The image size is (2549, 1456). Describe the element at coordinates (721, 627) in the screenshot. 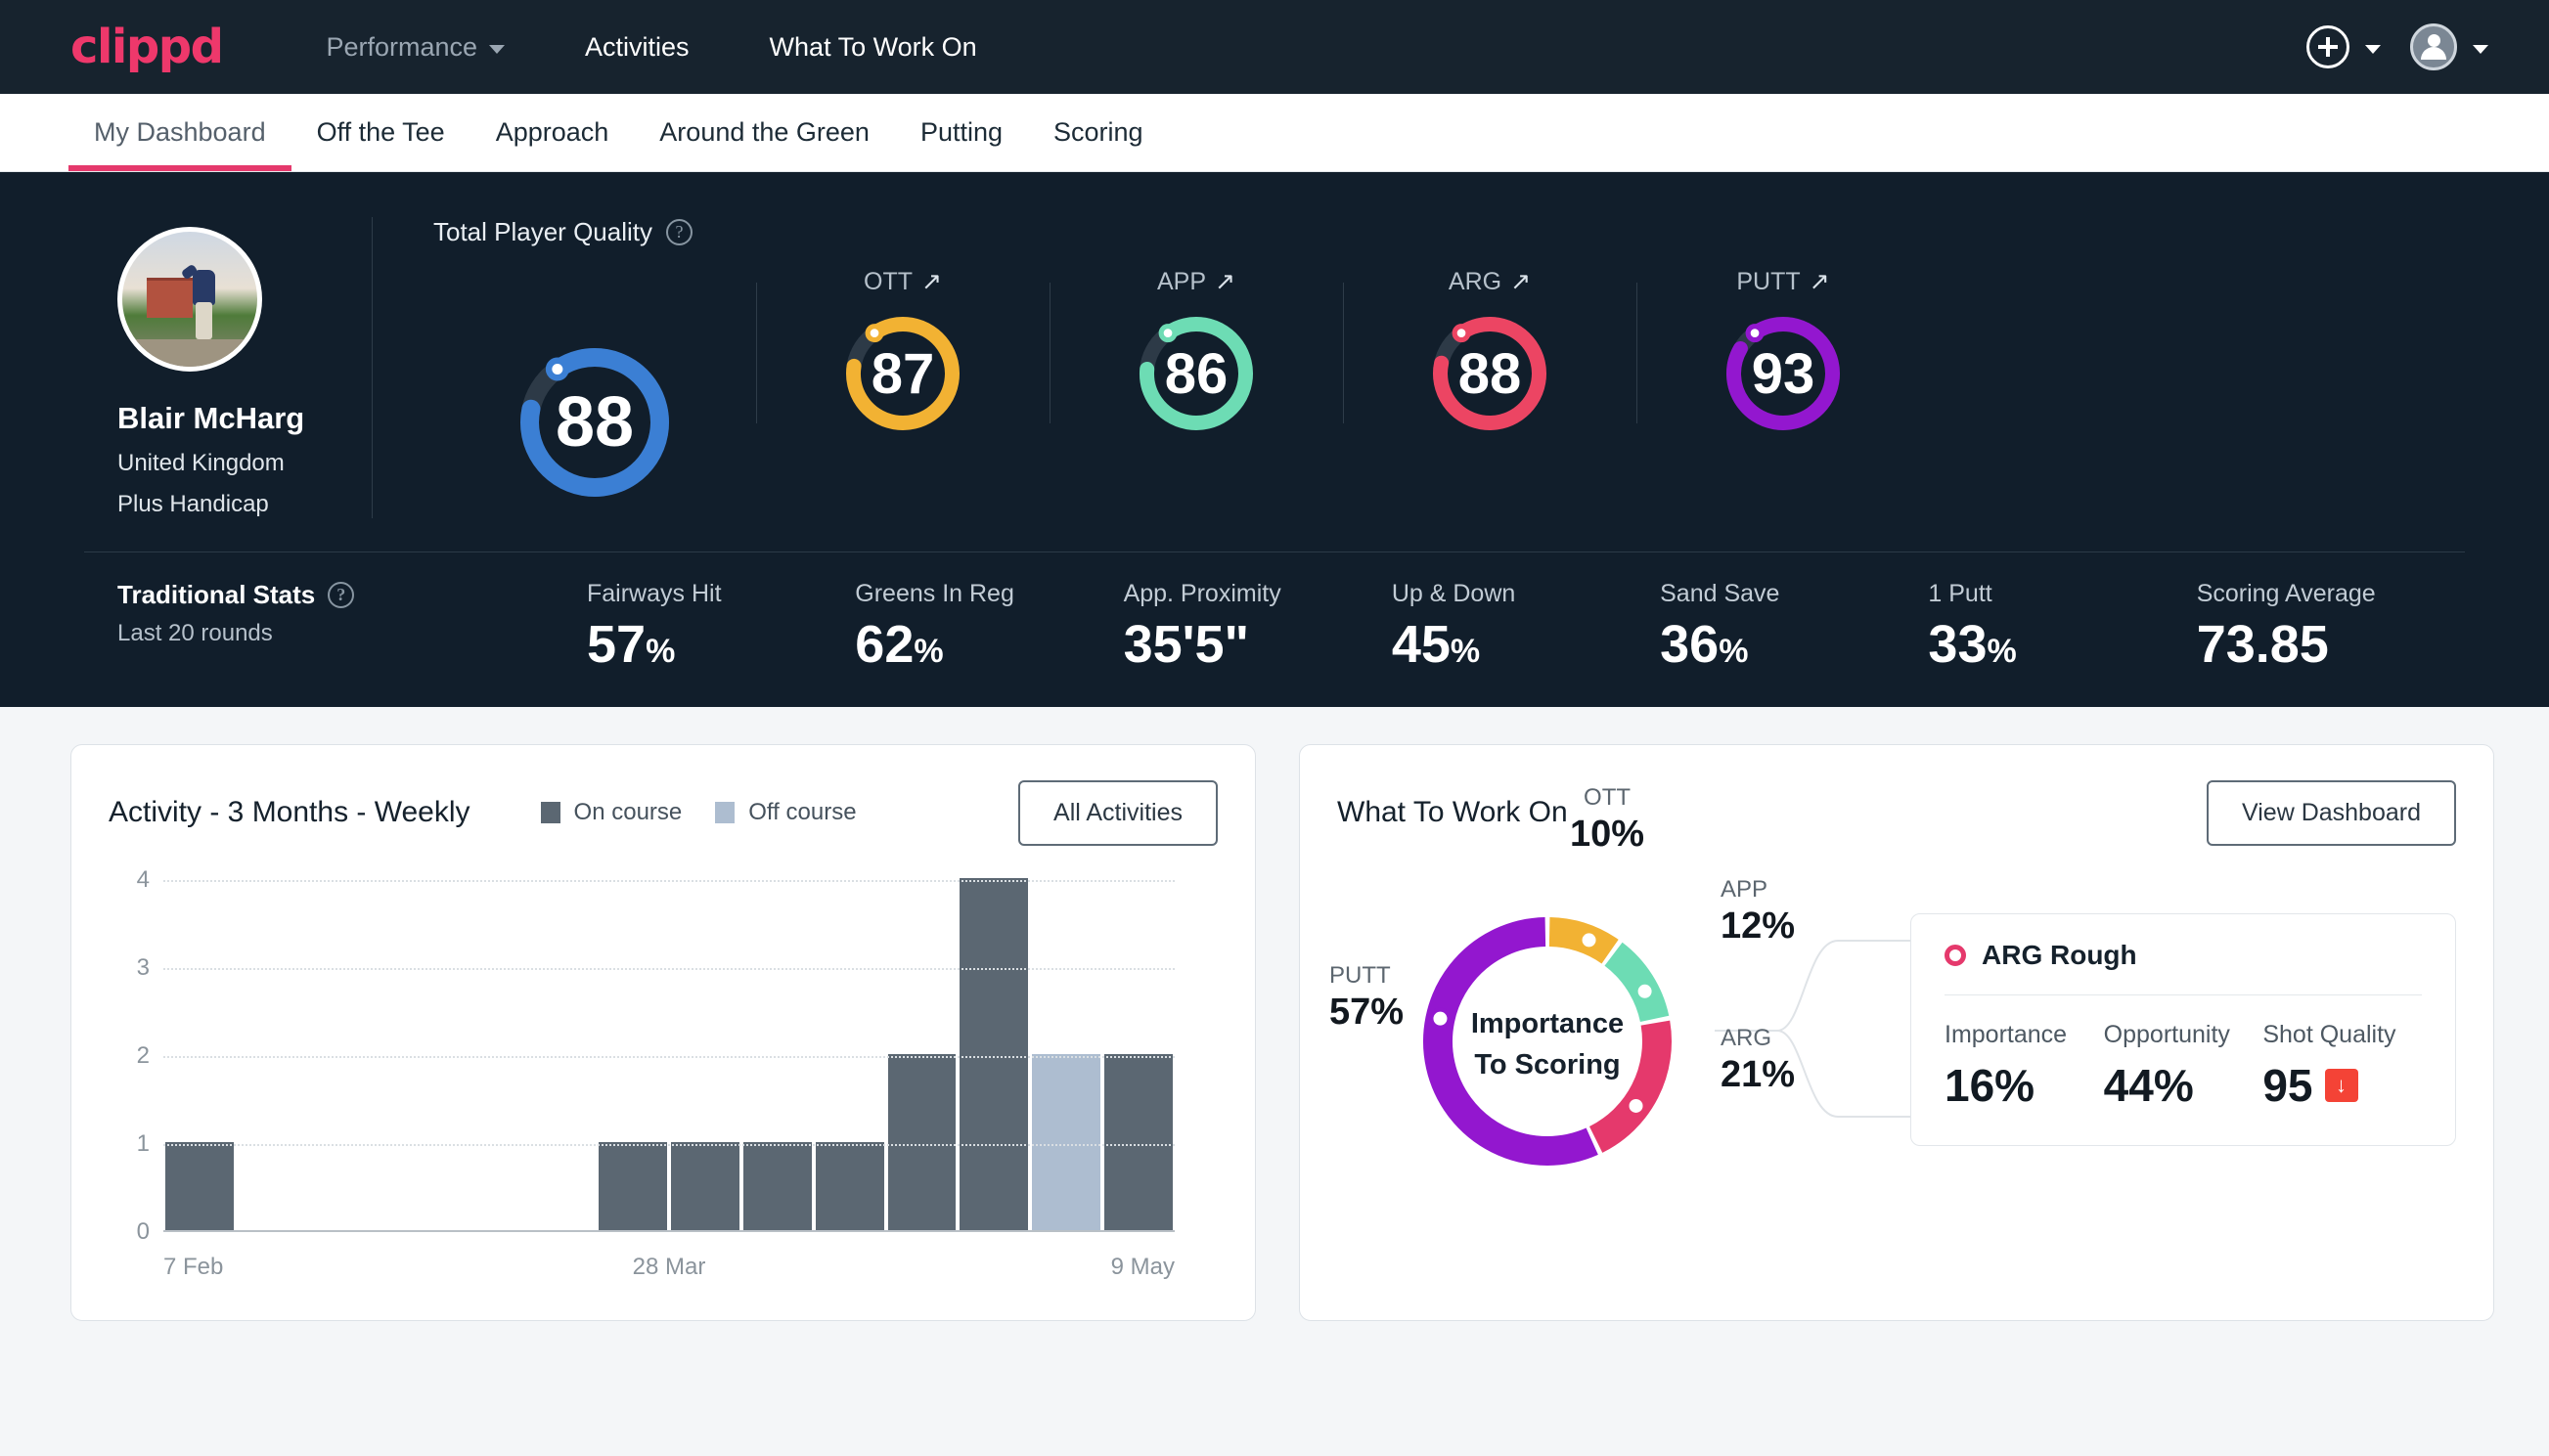

I see `stat-fairways-hit: Fairways Hit 57%` at that location.